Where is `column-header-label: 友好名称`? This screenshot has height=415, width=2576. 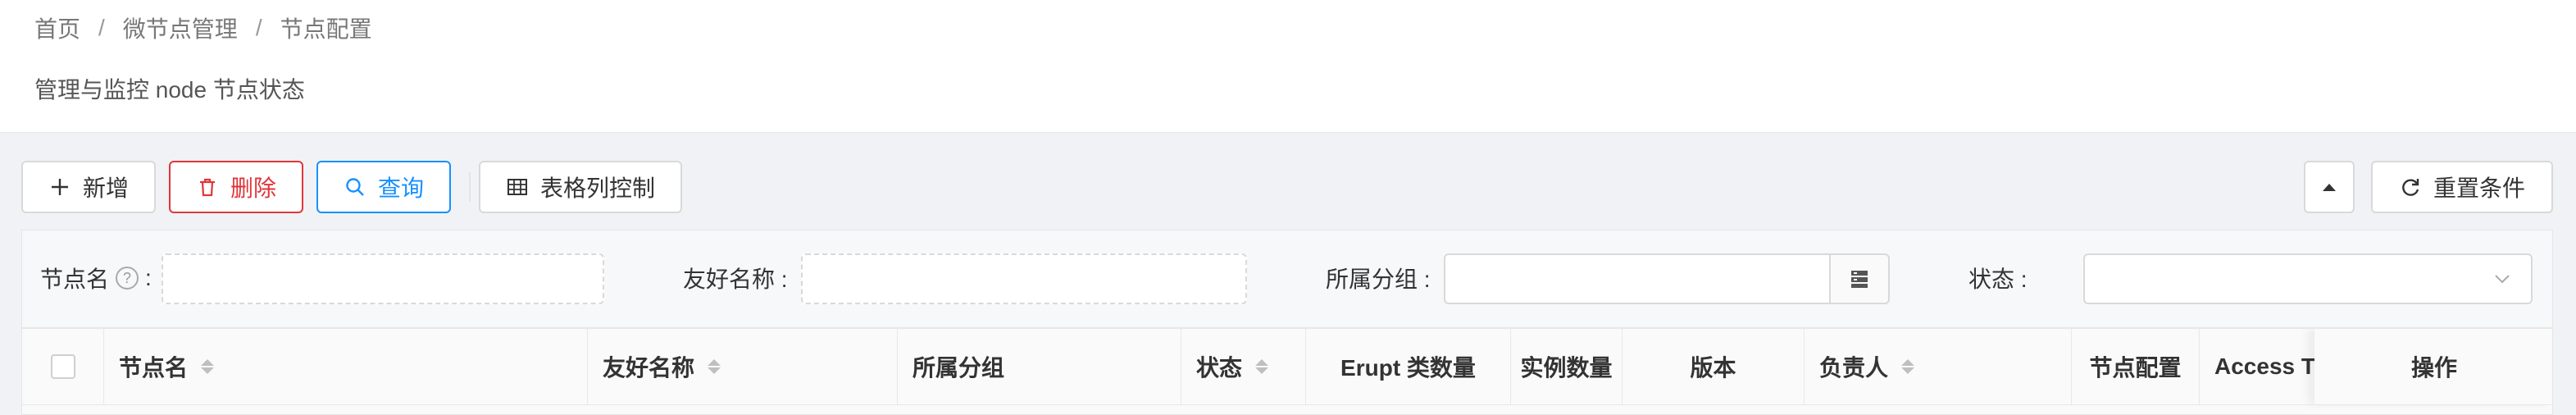 column-header-label: 友好名称 is located at coordinates (649, 368).